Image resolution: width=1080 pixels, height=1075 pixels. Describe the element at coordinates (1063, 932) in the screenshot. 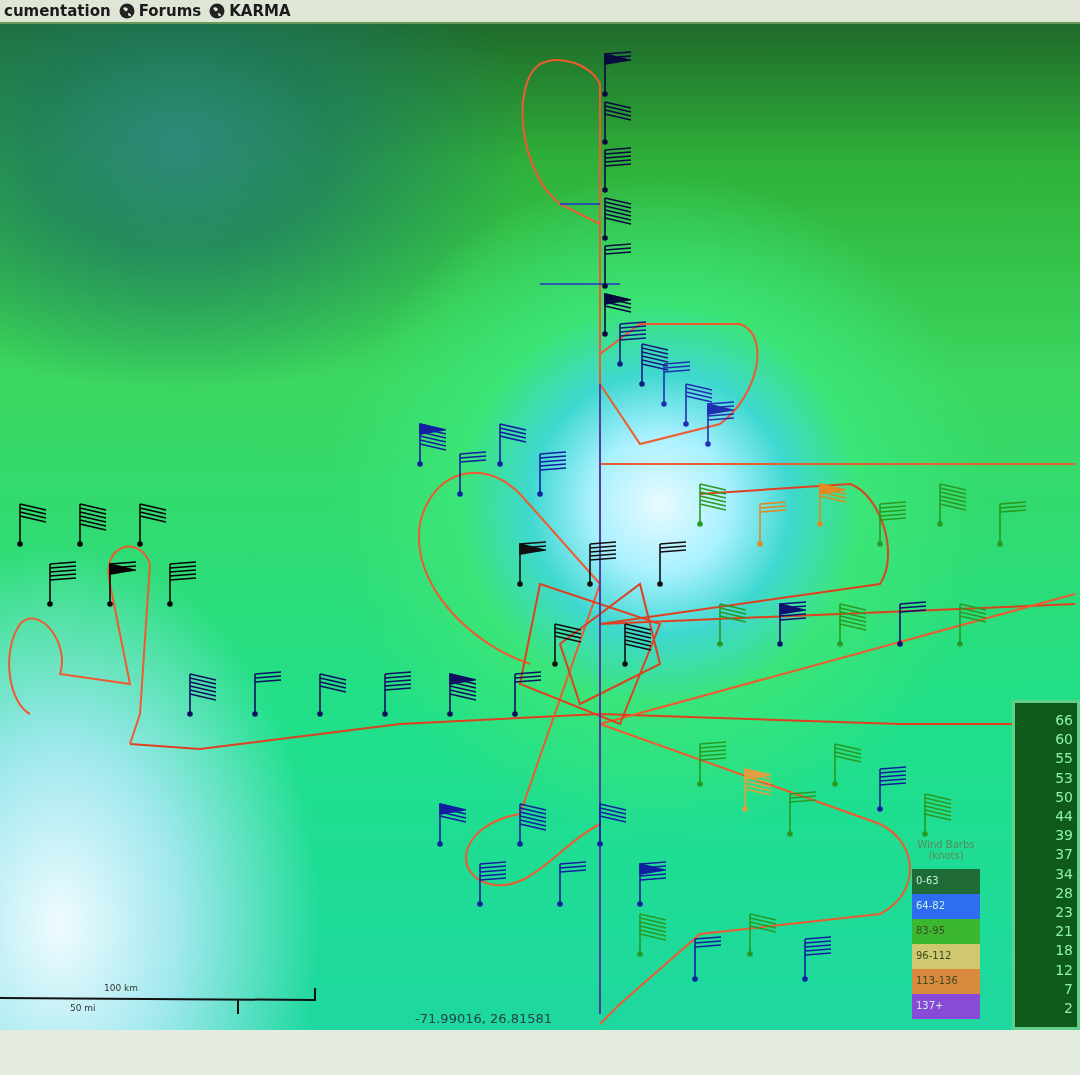

I see `scale-value: 21` at that location.